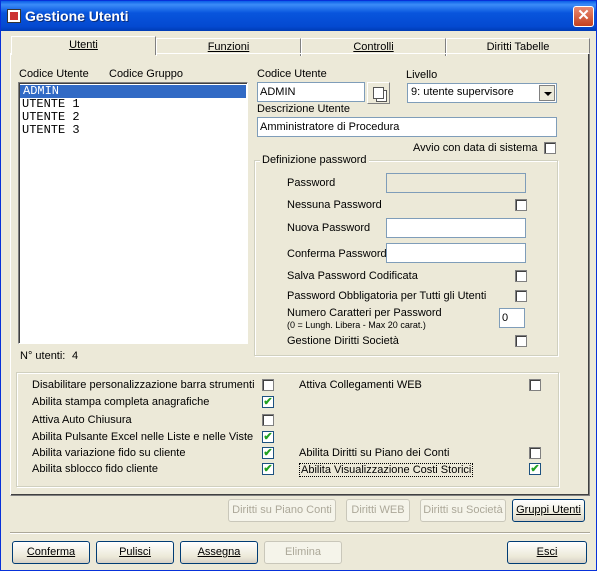 Image resolution: width=597 pixels, height=571 pixels. Describe the element at coordinates (14, 16) in the screenshot. I see `app-icon` at that location.